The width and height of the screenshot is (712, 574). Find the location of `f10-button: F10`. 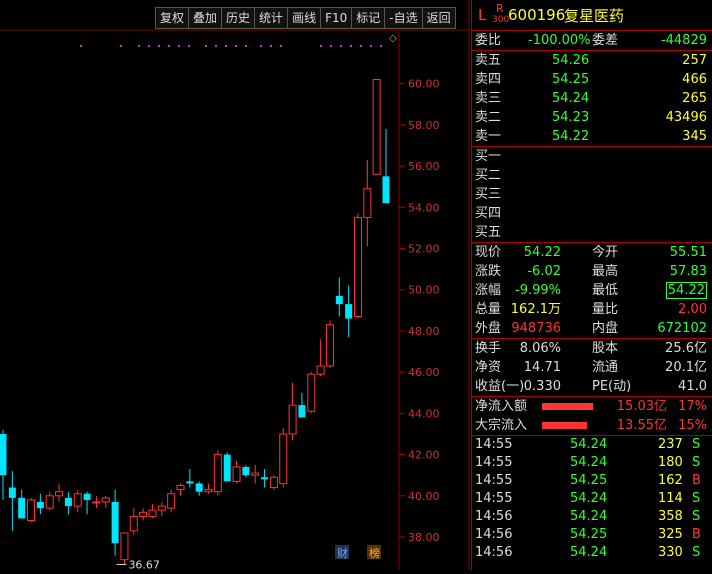

f10-button: F10 is located at coordinates (336, 18).